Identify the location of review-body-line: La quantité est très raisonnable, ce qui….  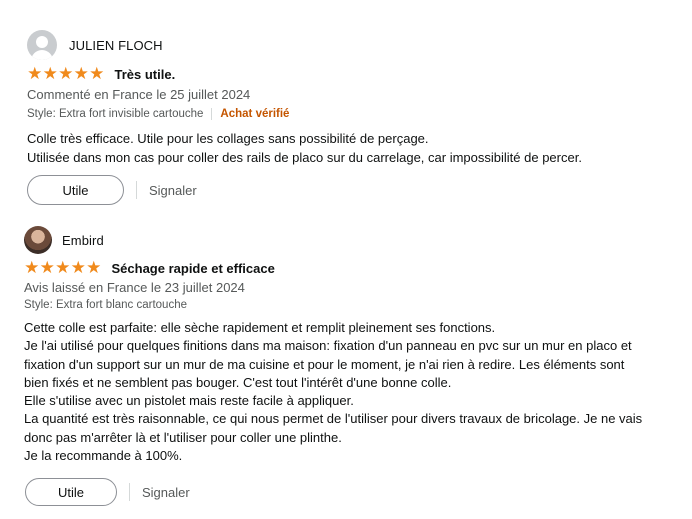
(333, 419).